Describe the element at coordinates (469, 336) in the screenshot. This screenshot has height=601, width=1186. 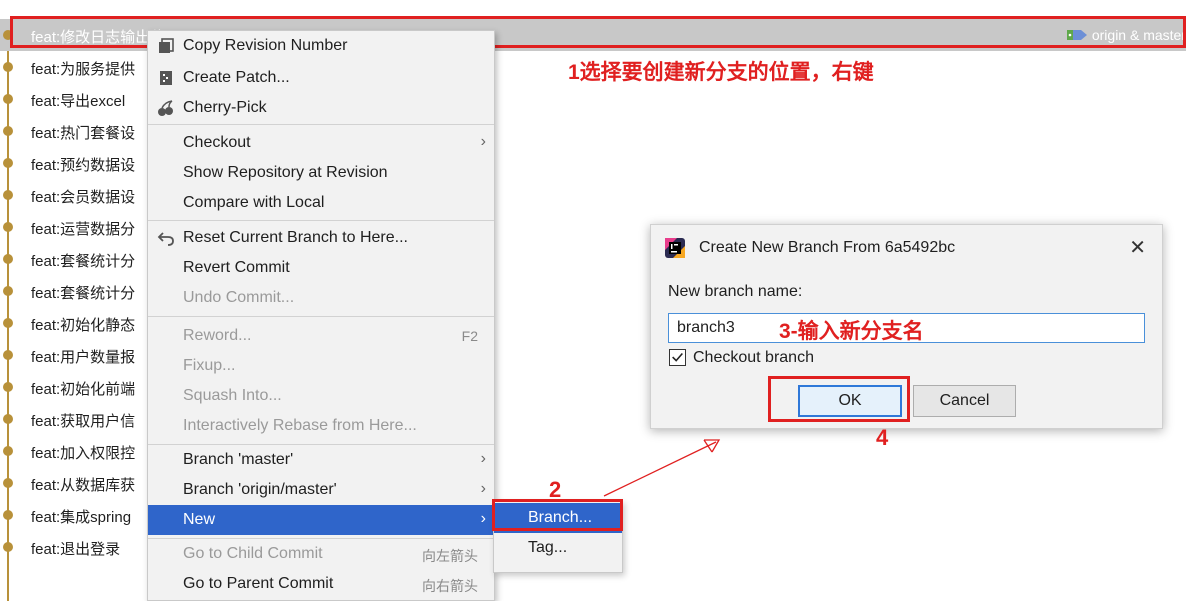
I see `menu-shortcut: F2` at that location.